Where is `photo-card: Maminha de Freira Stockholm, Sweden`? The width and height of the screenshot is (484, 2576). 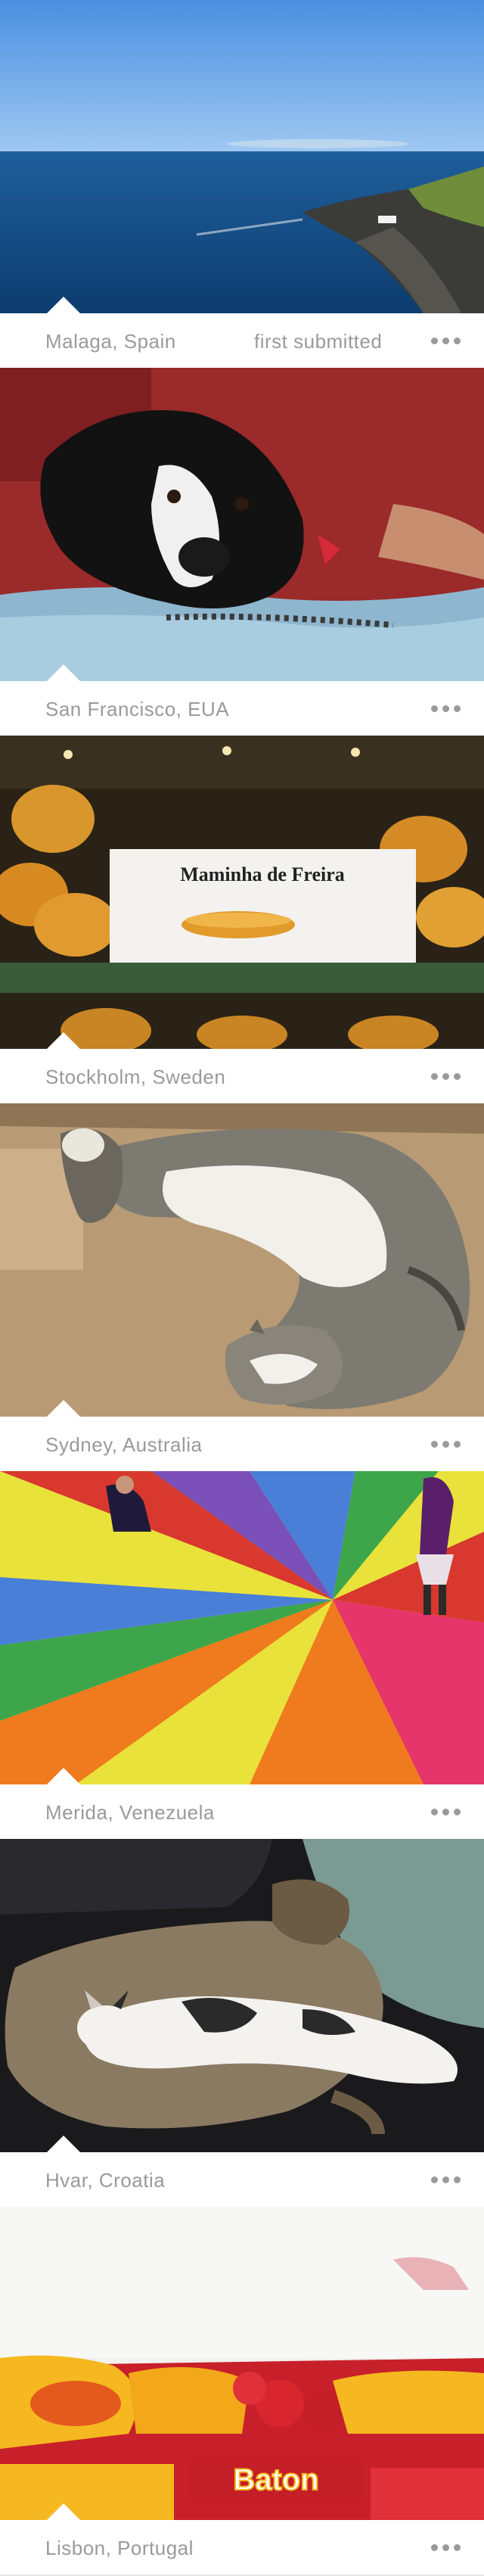 photo-card: Maminha de Freira Stockholm, Sweden is located at coordinates (242, 919).